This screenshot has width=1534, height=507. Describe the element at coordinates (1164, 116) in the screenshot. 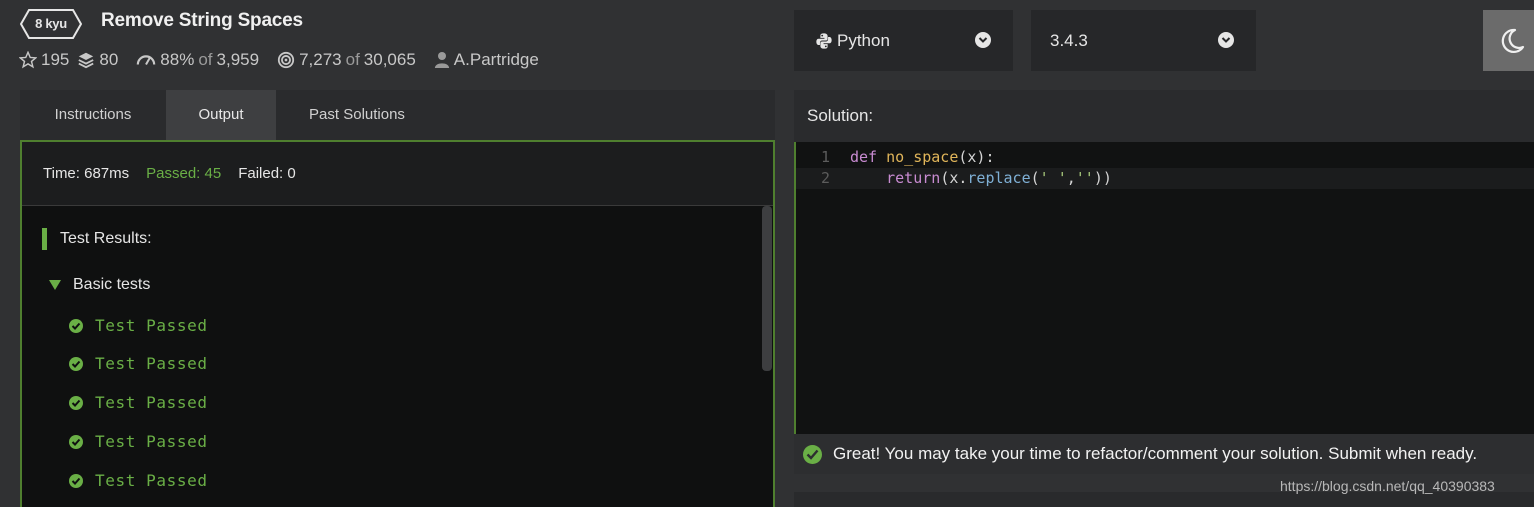

I see `solution-heading: Solution:` at that location.